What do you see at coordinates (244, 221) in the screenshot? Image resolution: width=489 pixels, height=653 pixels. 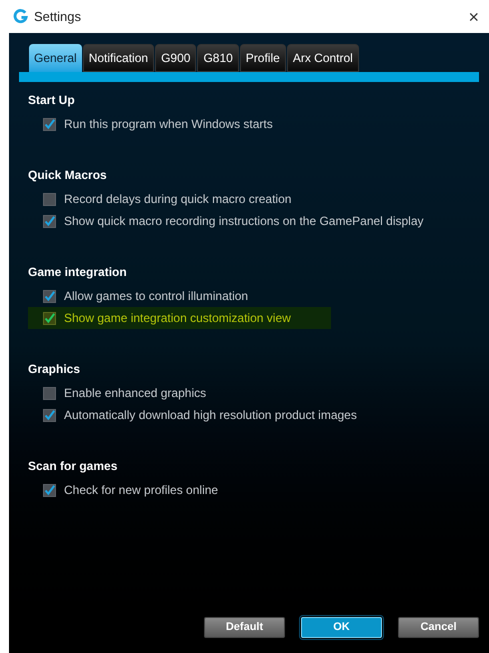 I see `option-label: Show quick macro recording instructions on the GamePanel display` at bounding box center [244, 221].